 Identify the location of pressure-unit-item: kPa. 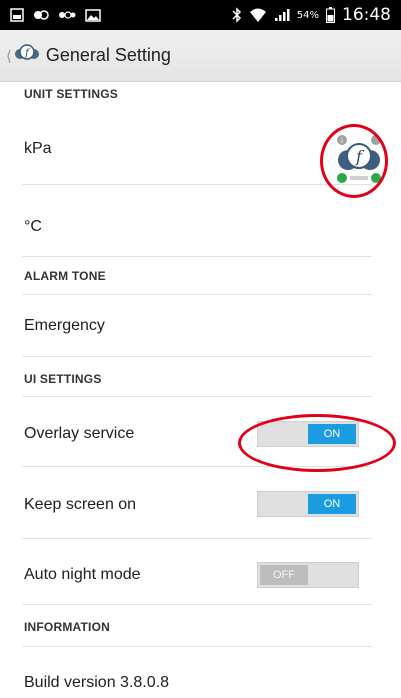
(38, 149).